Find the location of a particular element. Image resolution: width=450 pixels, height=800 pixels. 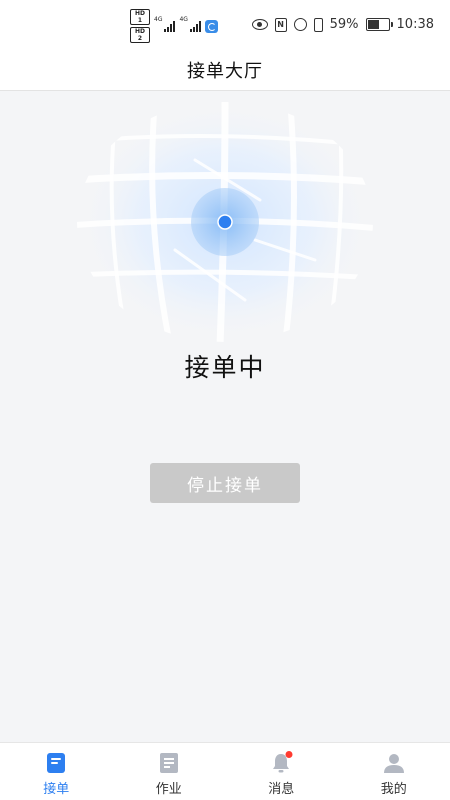

battery-percent: 59% is located at coordinates (344, 24).